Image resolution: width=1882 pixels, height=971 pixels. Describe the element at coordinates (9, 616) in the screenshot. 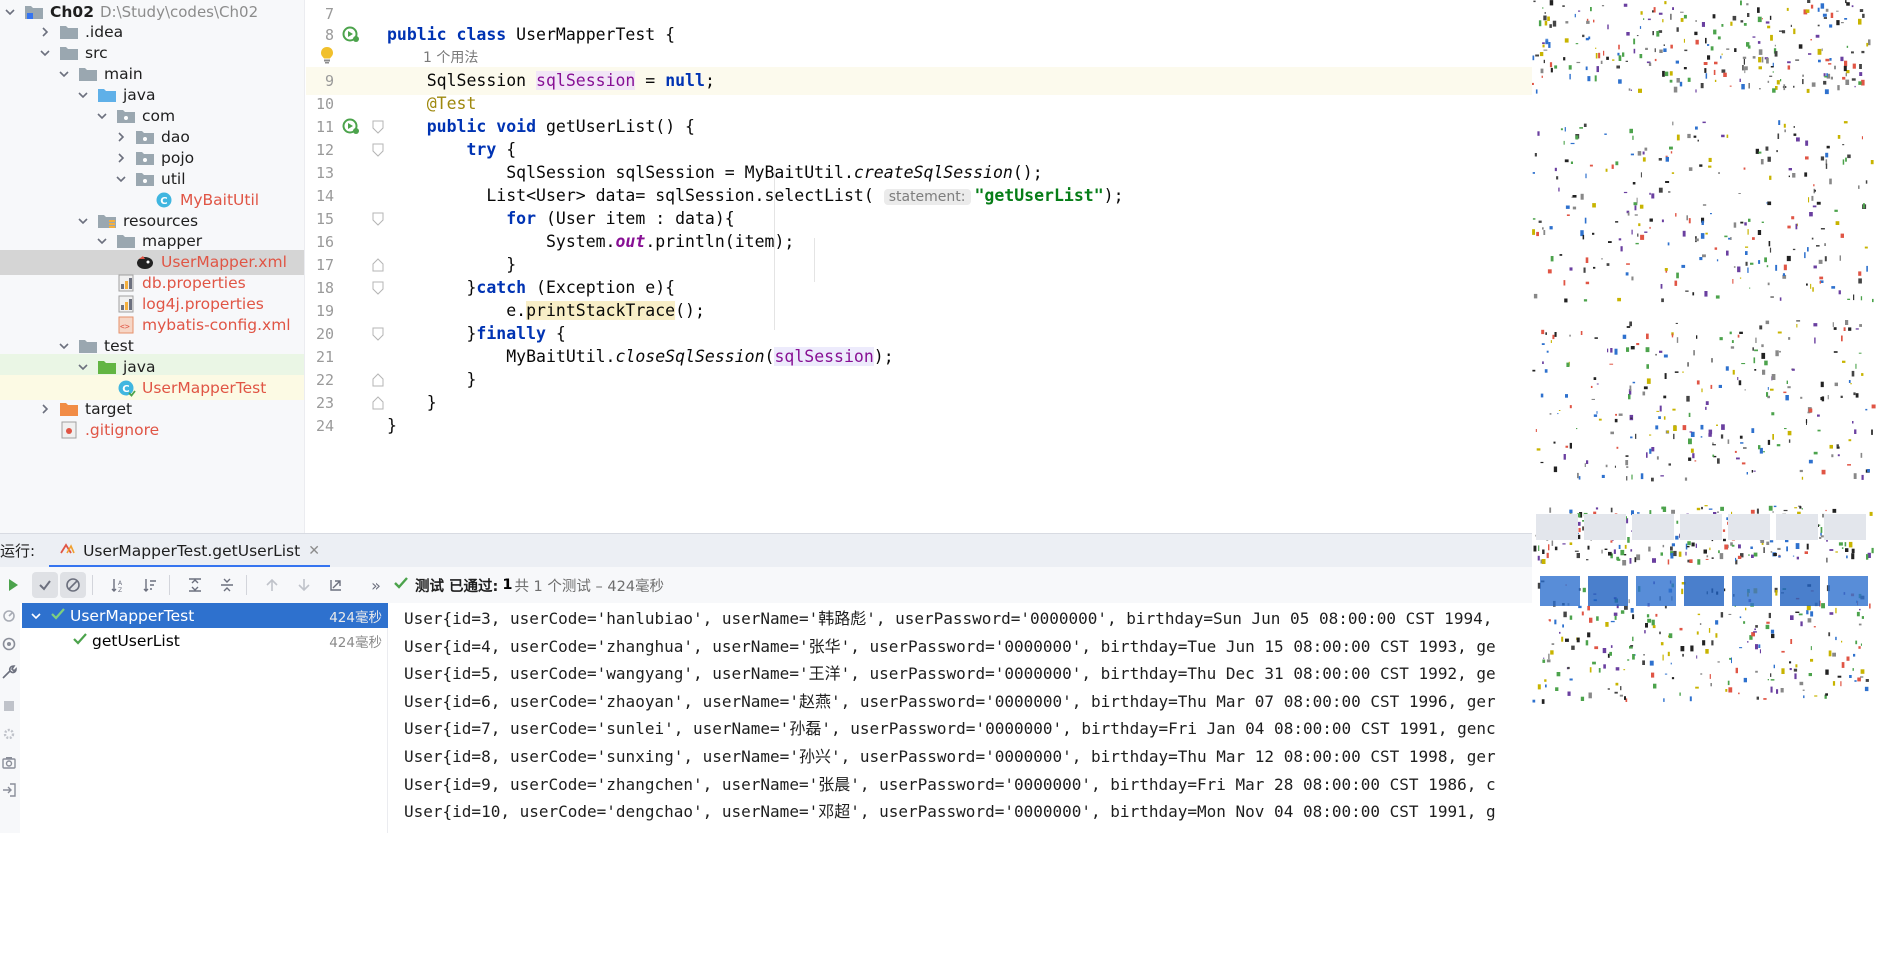

I see `debug-icon` at that location.